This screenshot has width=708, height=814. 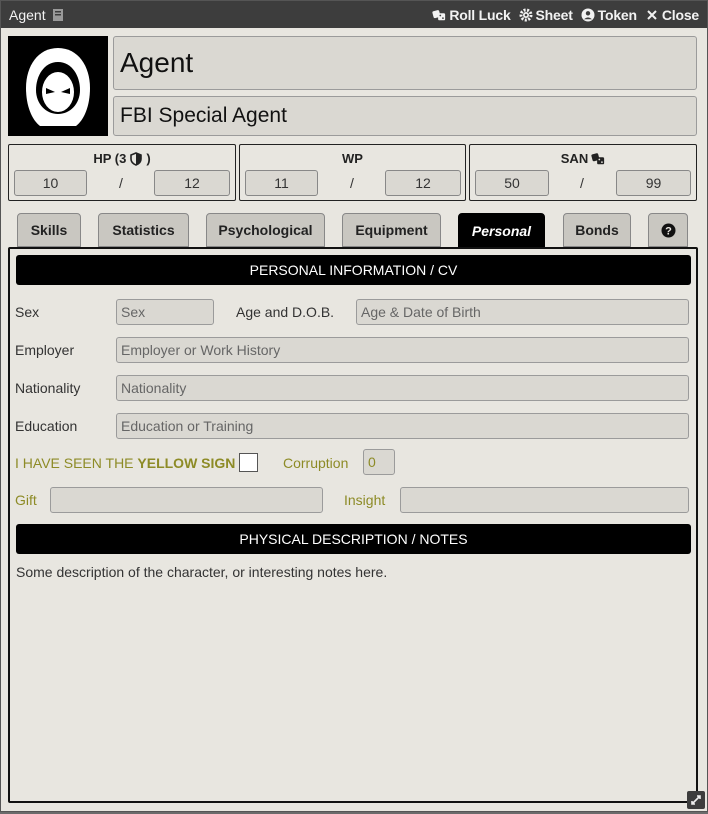 I want to click on window-titlebar: Agent Roll Luck Sheet Token Close, so click(x=354, y=14).